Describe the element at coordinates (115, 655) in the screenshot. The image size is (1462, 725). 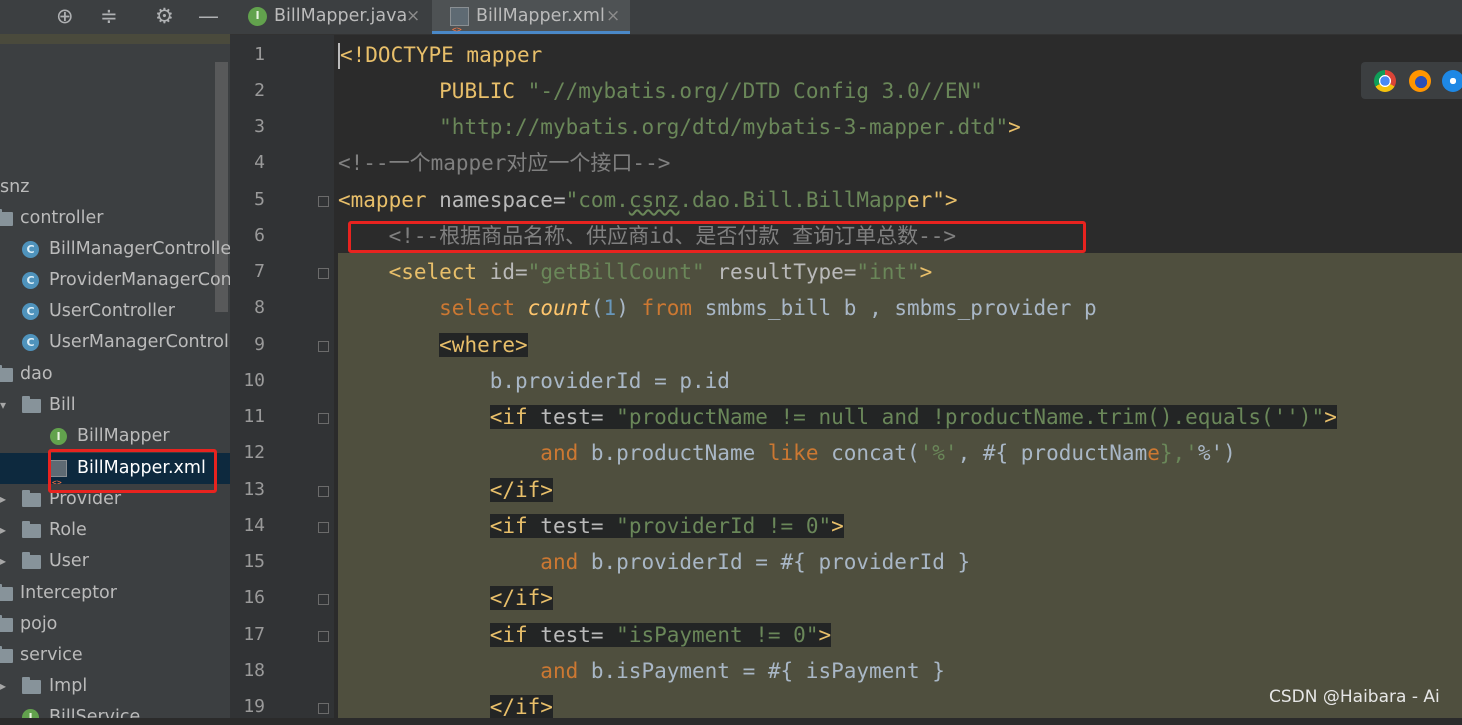
I see `tree-item-package: service` at that location.